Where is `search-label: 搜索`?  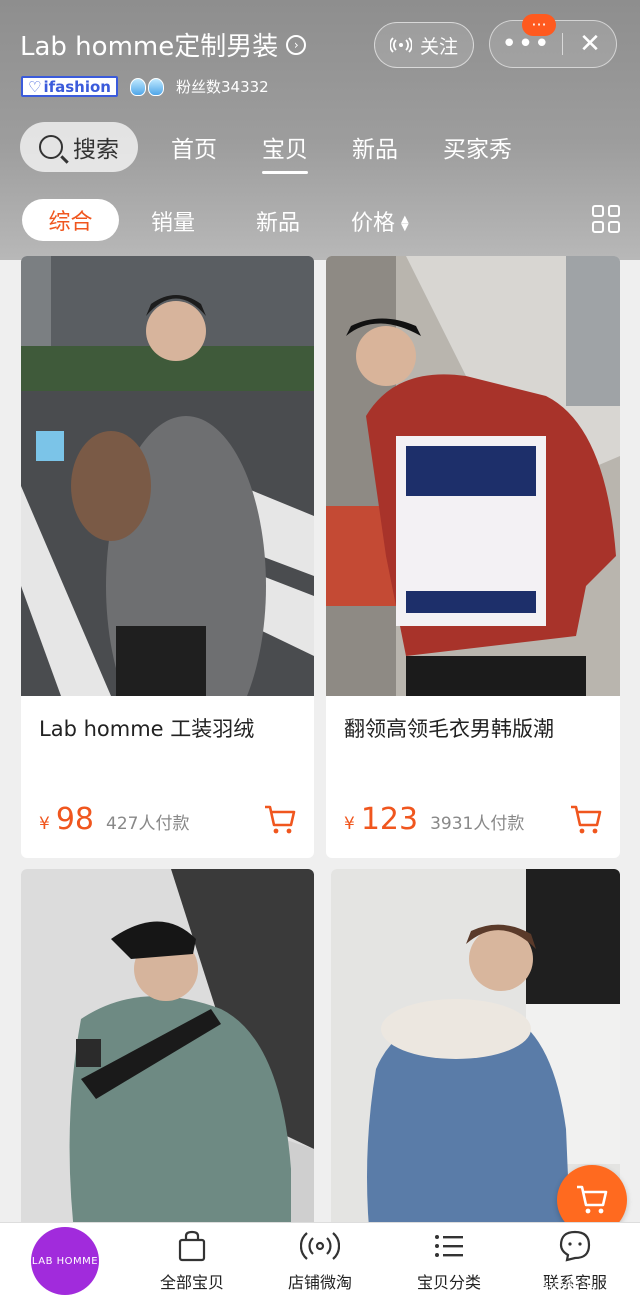 search-label: 搜索 is located at coordinates (96, 150).